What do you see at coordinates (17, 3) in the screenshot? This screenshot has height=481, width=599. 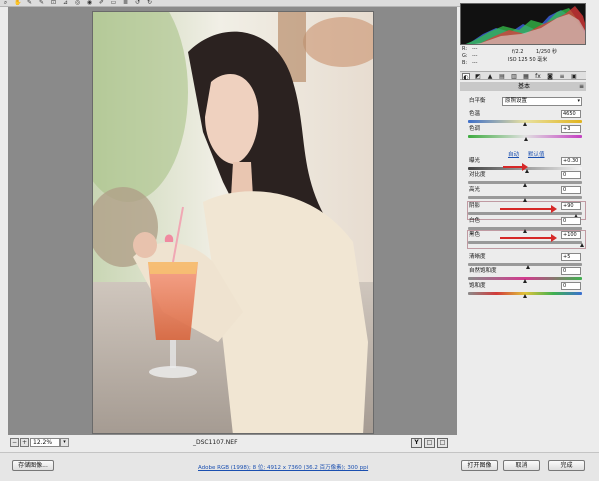 I see `hand-icon: ✋` at bounding box center [17, 3].